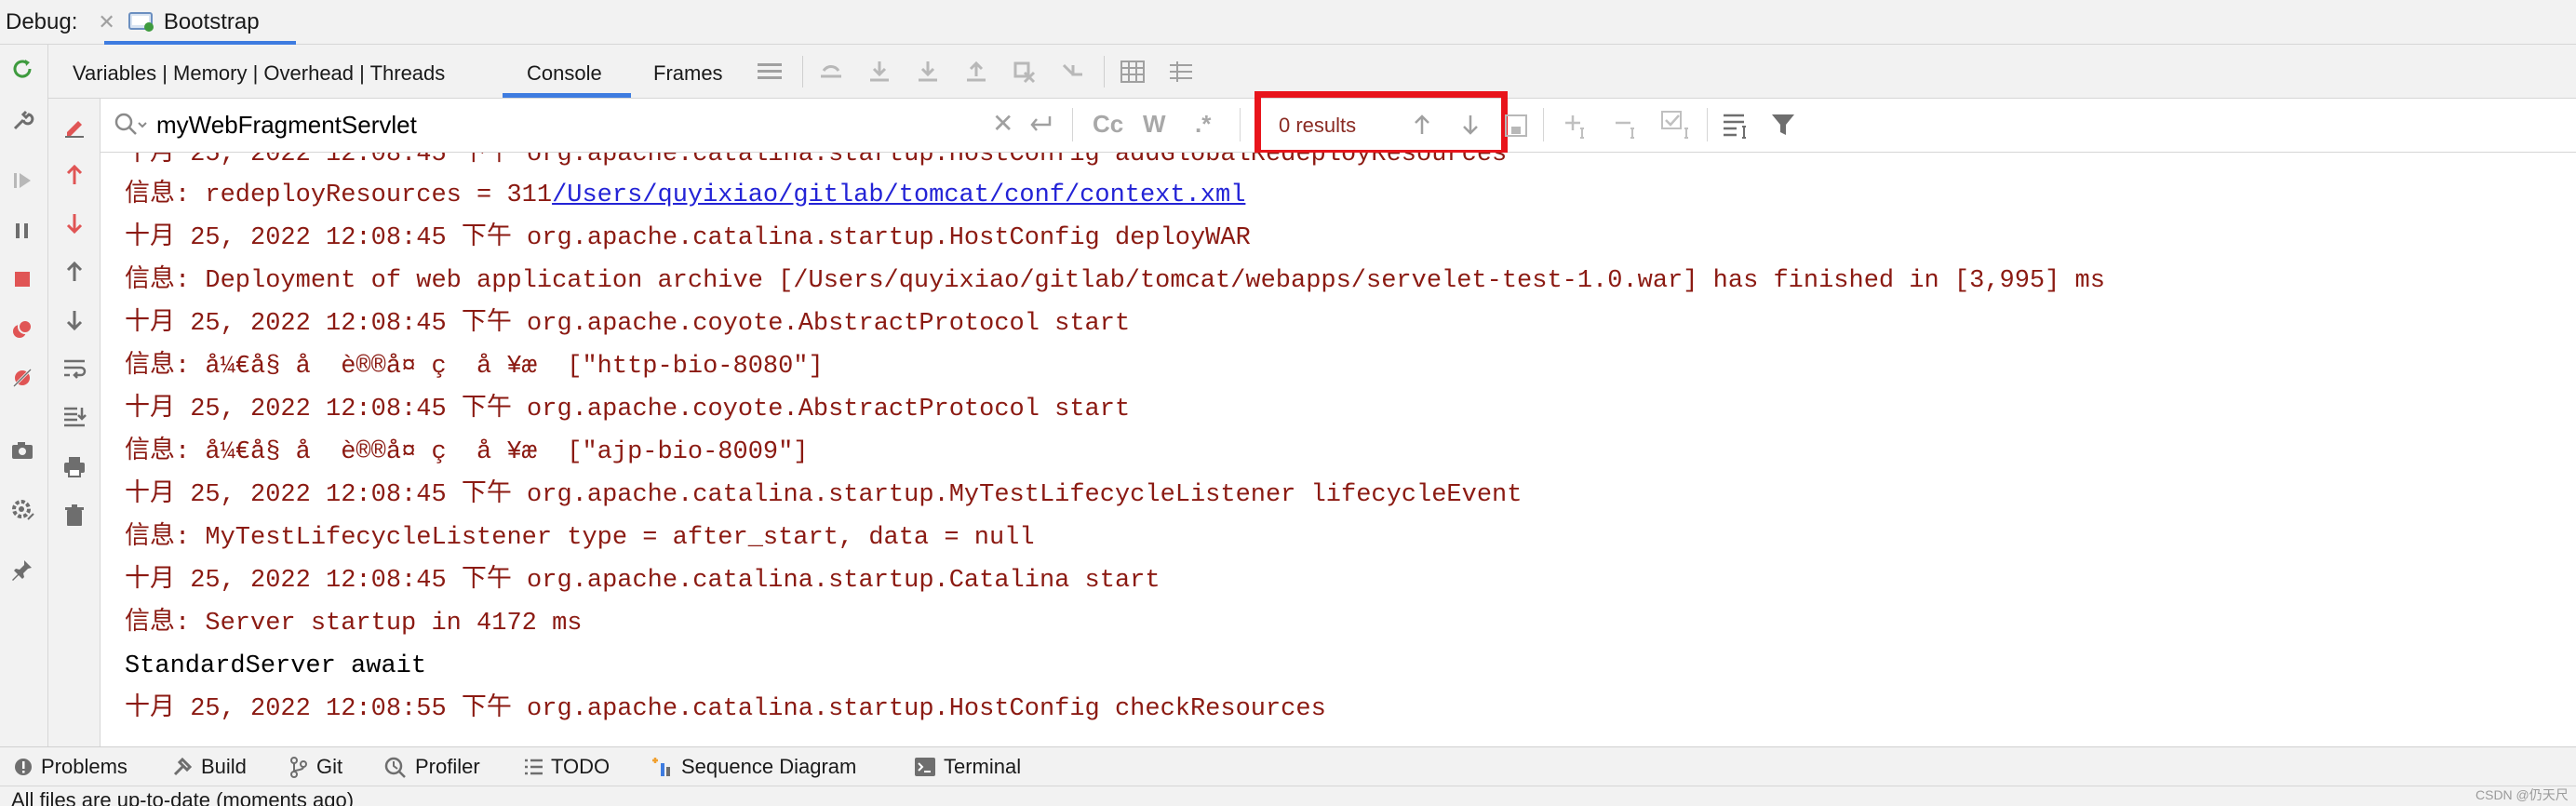 This screenshot has width=2576, height=806. Describe the element at coordinates (753, 766) in the screenshot. I see `tool-sequence-diagram: Sequence Diagram` at that location.